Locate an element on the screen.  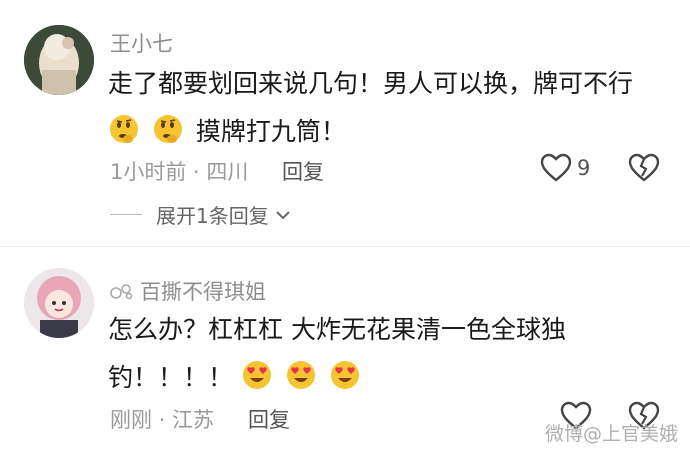
comment-line: 钓！！！！ is located at coordinates (337, 378).